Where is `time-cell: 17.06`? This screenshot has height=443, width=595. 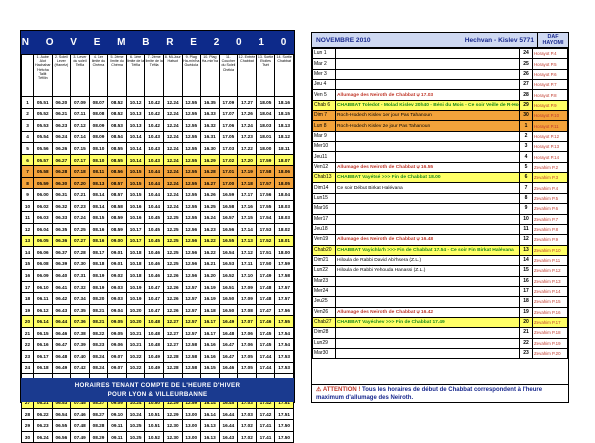 time-cell: 17.06 is located at coordinates (228, 125).